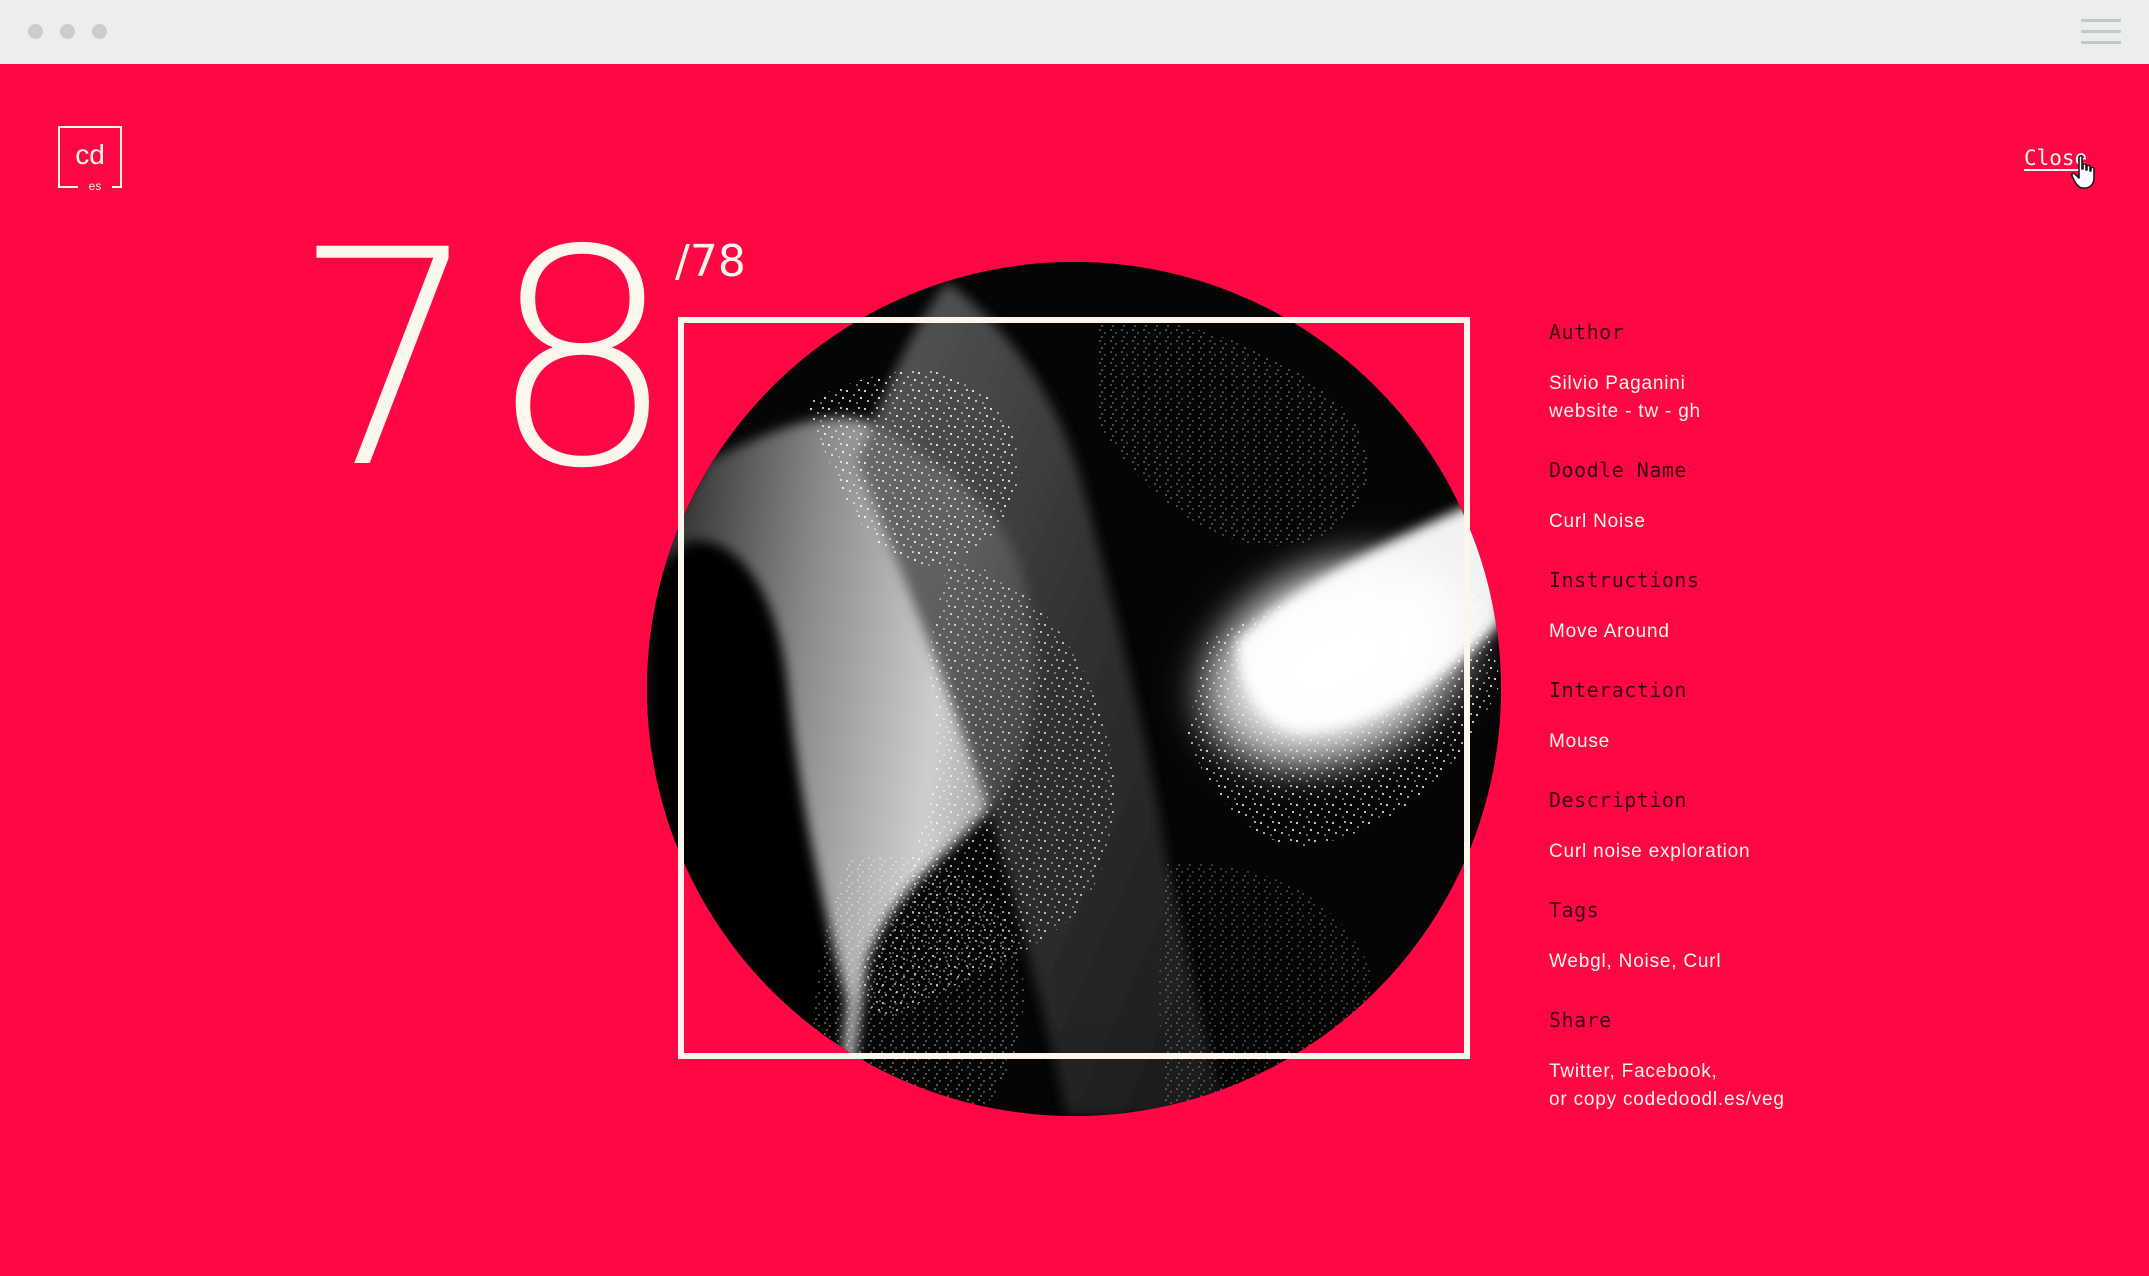 The image size is (2149, 1276). I want to click on tags-value: Webgl, Noise, Curl, so click(1829, 962).